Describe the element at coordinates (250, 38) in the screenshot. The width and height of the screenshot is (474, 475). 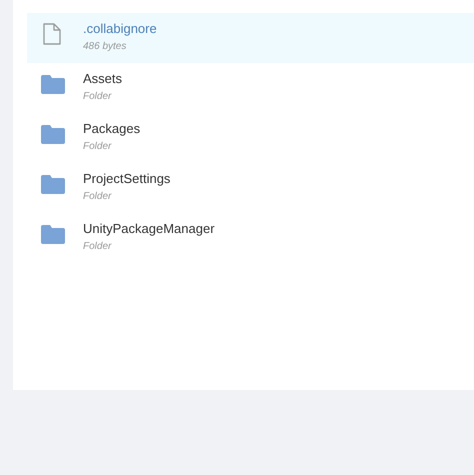
I see `file-row: .collabignore 486 bytes` at that location.